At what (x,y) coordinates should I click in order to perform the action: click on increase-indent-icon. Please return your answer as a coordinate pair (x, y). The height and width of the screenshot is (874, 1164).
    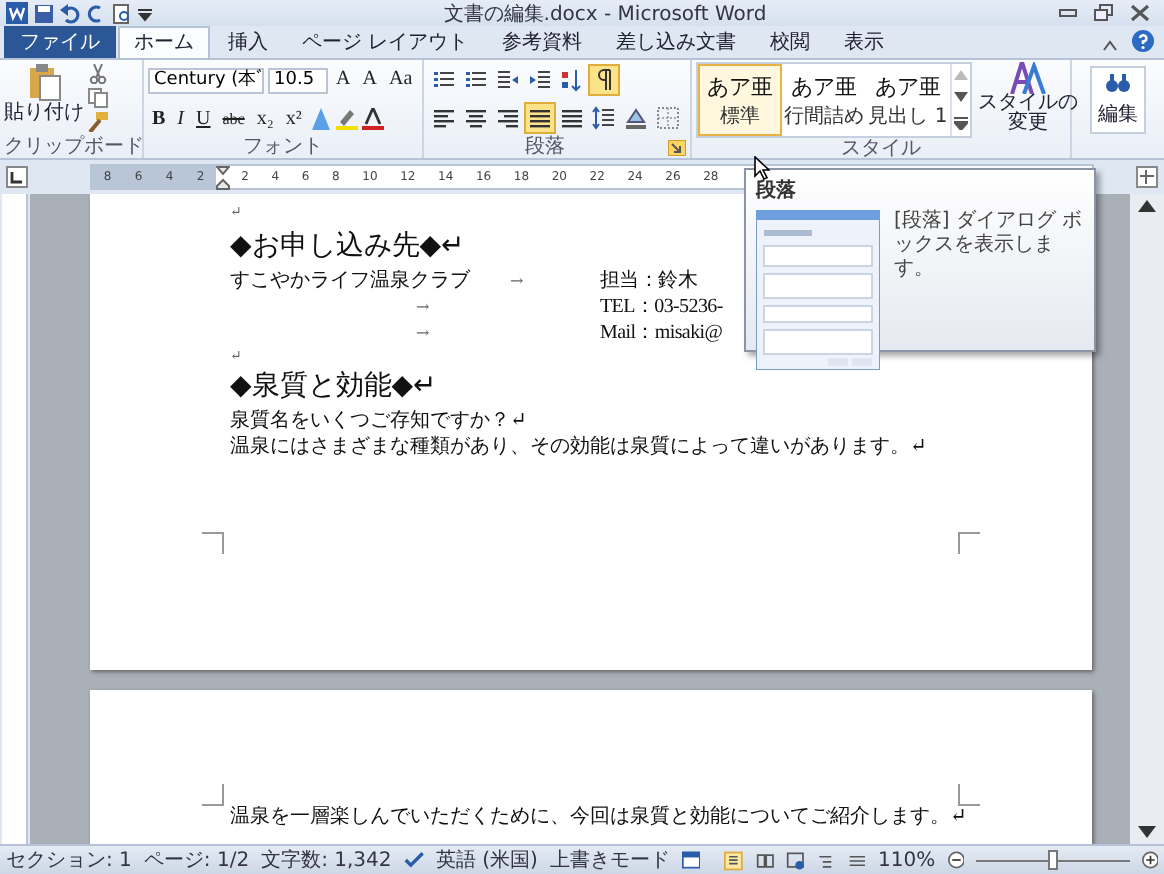
    Looking at the image, I should click on (540, 79).